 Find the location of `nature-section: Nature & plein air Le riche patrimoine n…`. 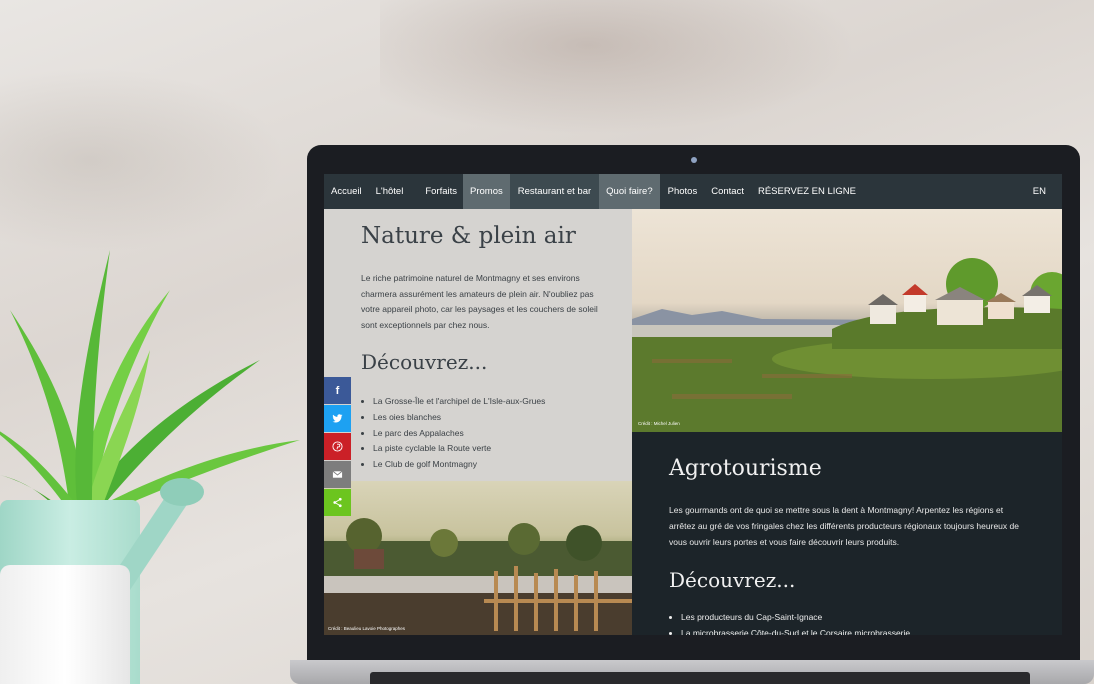

nature-section: Nature & plein air Le riche patrimoine n… is located at coordinates (478, 345).